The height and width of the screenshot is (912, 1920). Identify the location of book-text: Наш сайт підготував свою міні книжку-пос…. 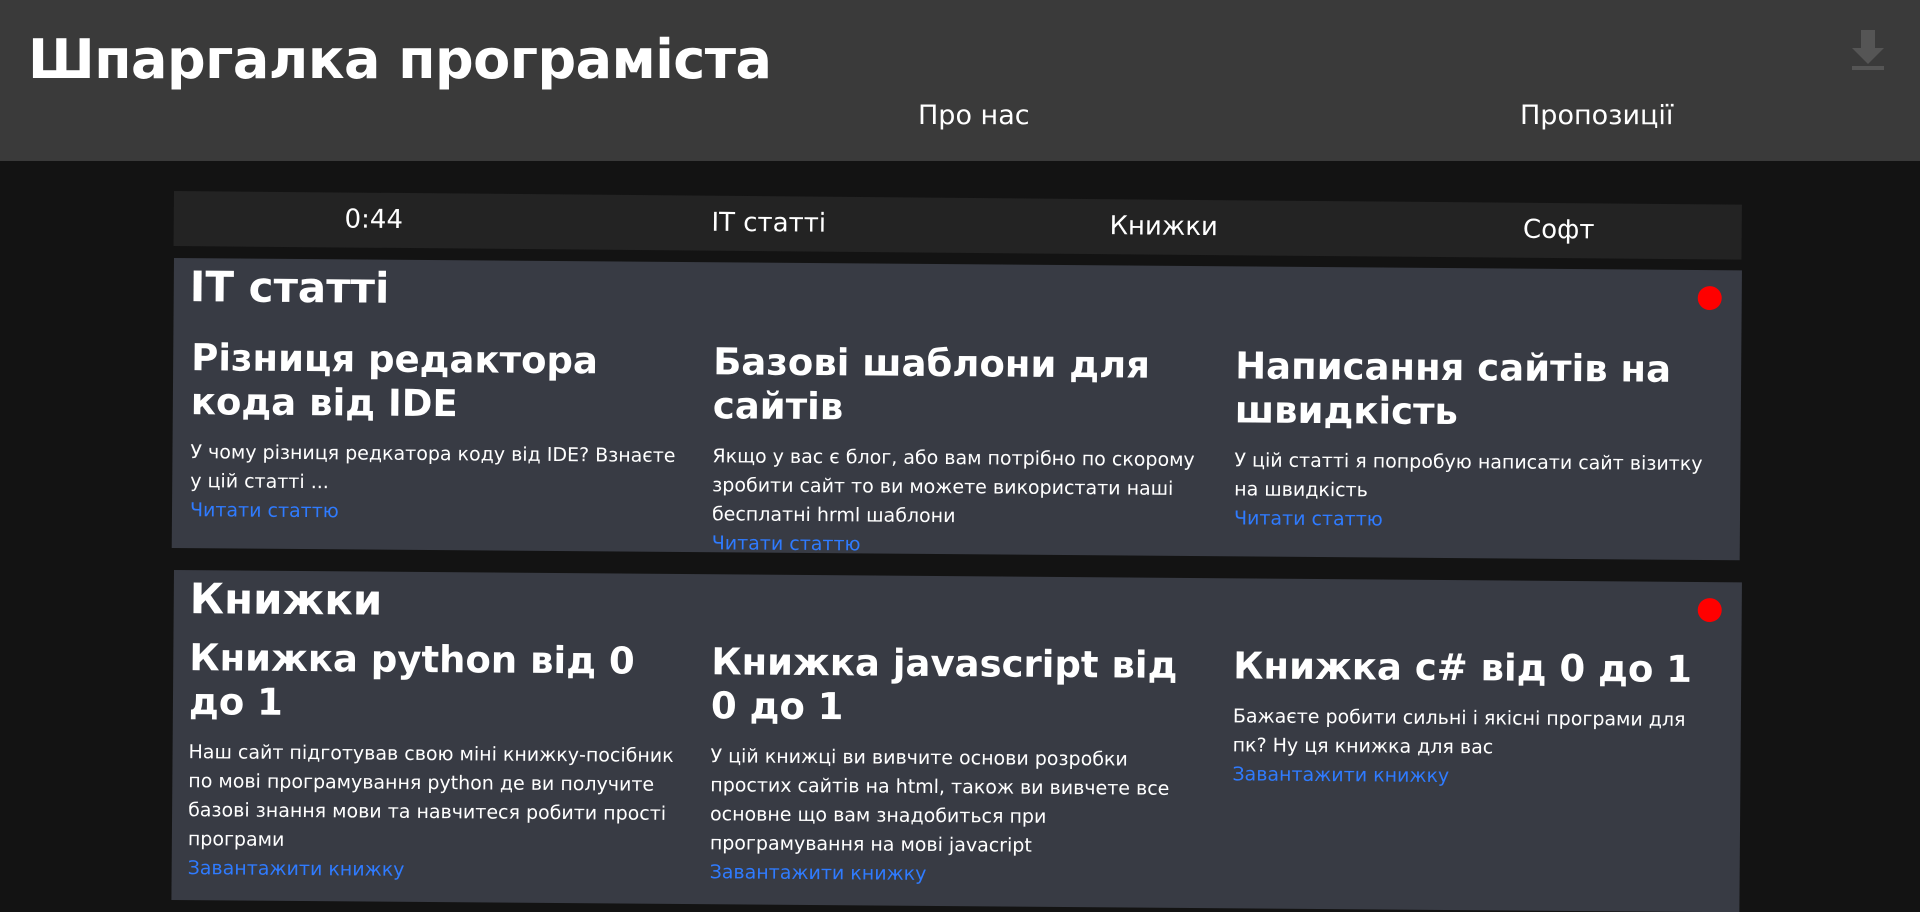
(430, 796).